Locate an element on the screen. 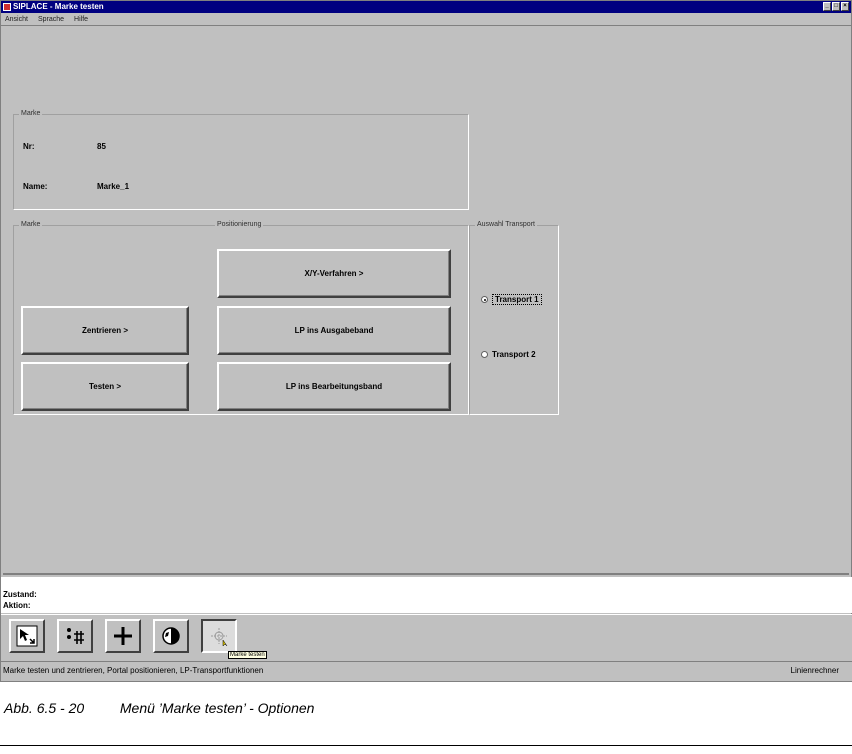 Image resolution: width=852 pixels, height=754 pixels. zentrieren-button: Zentrieren > is located at coordinates (105, 330).